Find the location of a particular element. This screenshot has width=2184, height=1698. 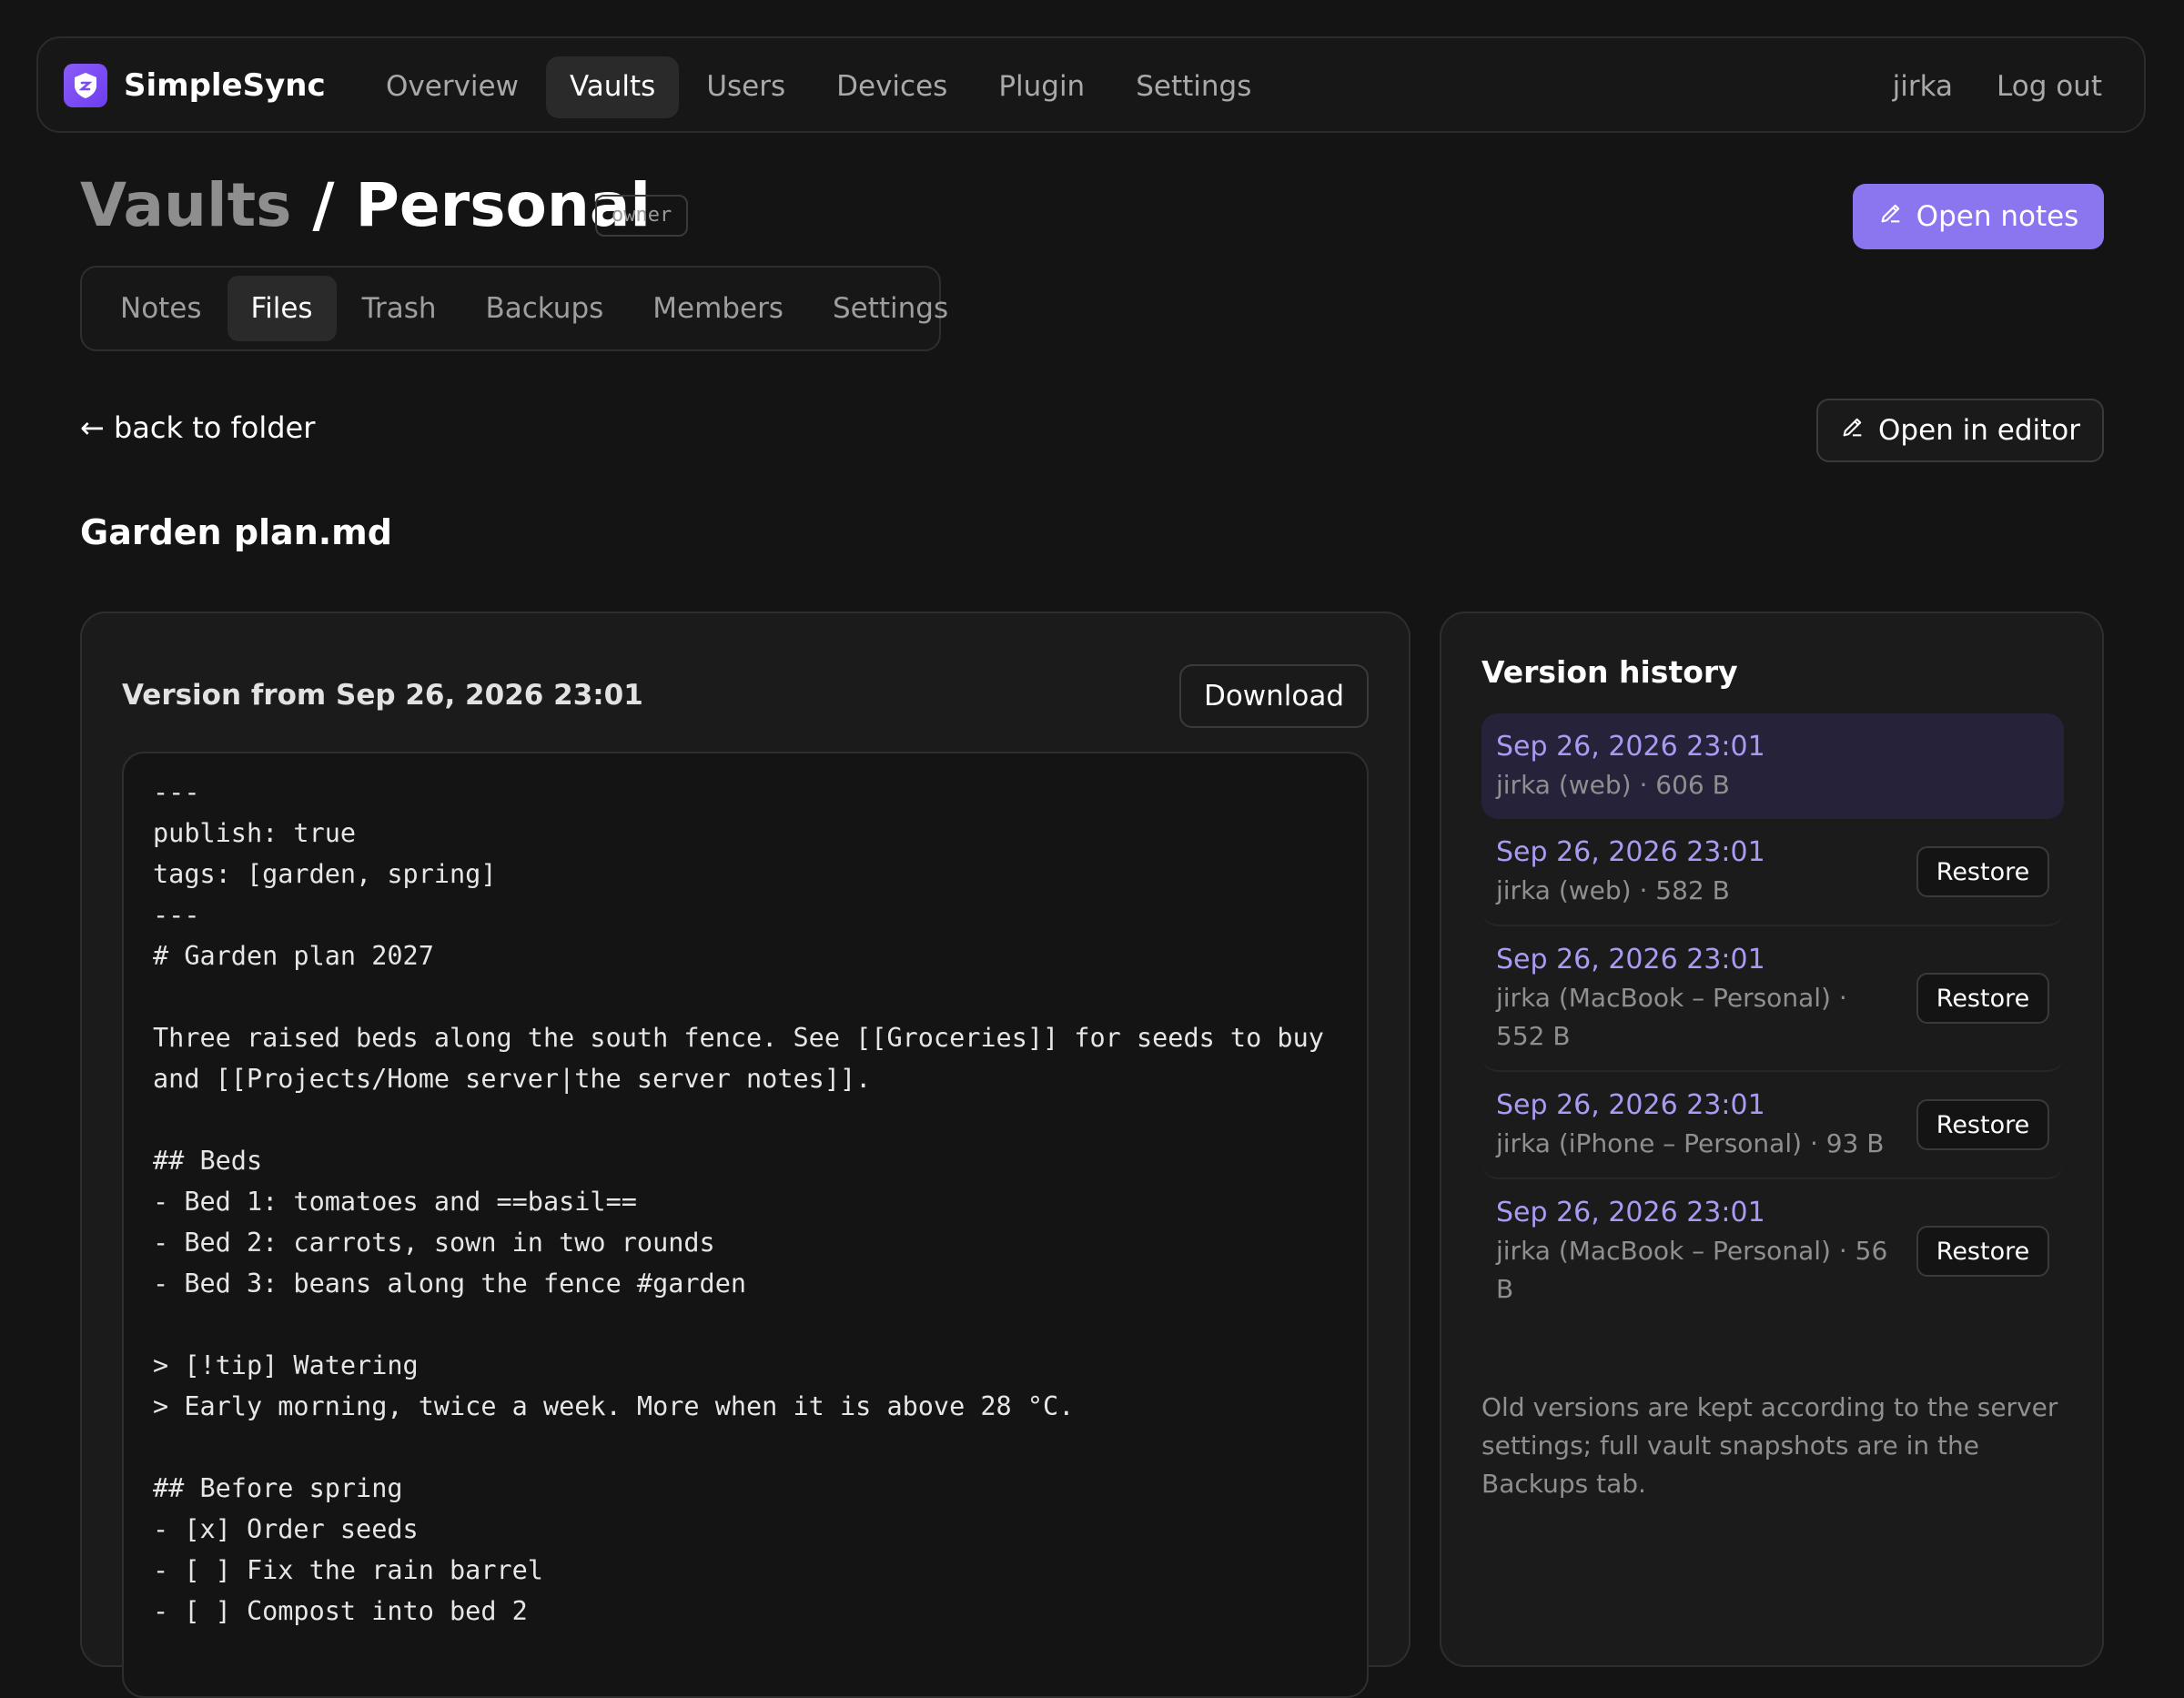

open-in-editor-button: Open in editor is located at coordinates (1960, 430).